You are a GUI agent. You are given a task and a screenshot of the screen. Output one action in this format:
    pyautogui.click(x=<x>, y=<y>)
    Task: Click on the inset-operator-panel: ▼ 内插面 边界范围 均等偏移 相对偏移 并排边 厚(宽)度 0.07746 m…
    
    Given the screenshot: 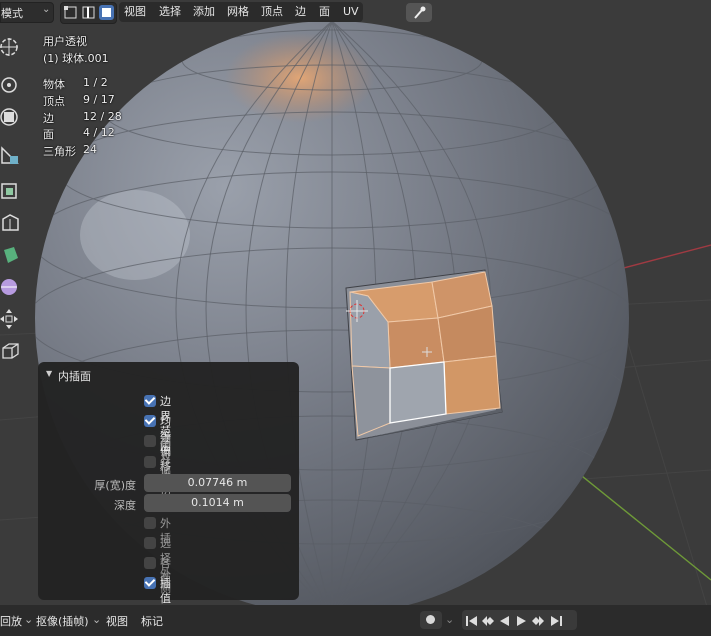 What is the action you would take?
    pyautogui.click(x=168, y=483)
    